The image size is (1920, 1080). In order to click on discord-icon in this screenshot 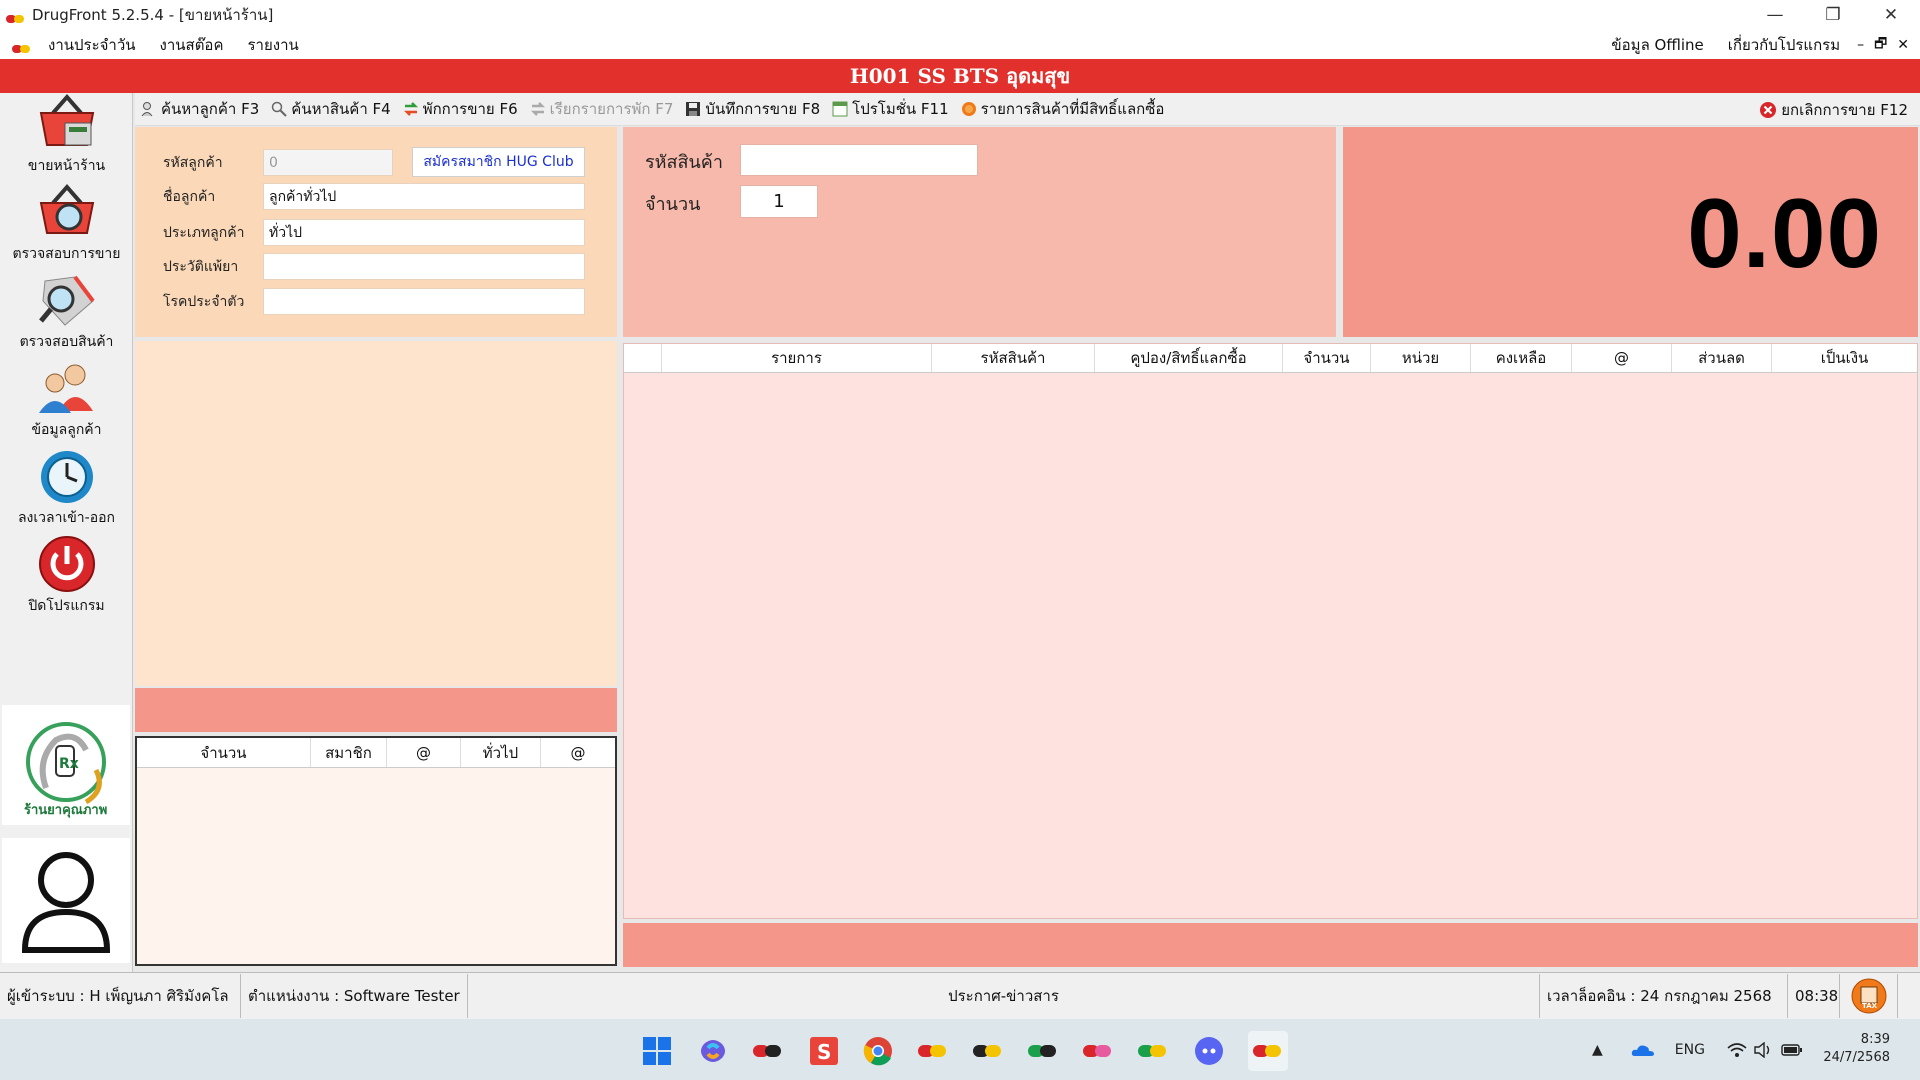, I will do `click(1209, 1051)`.